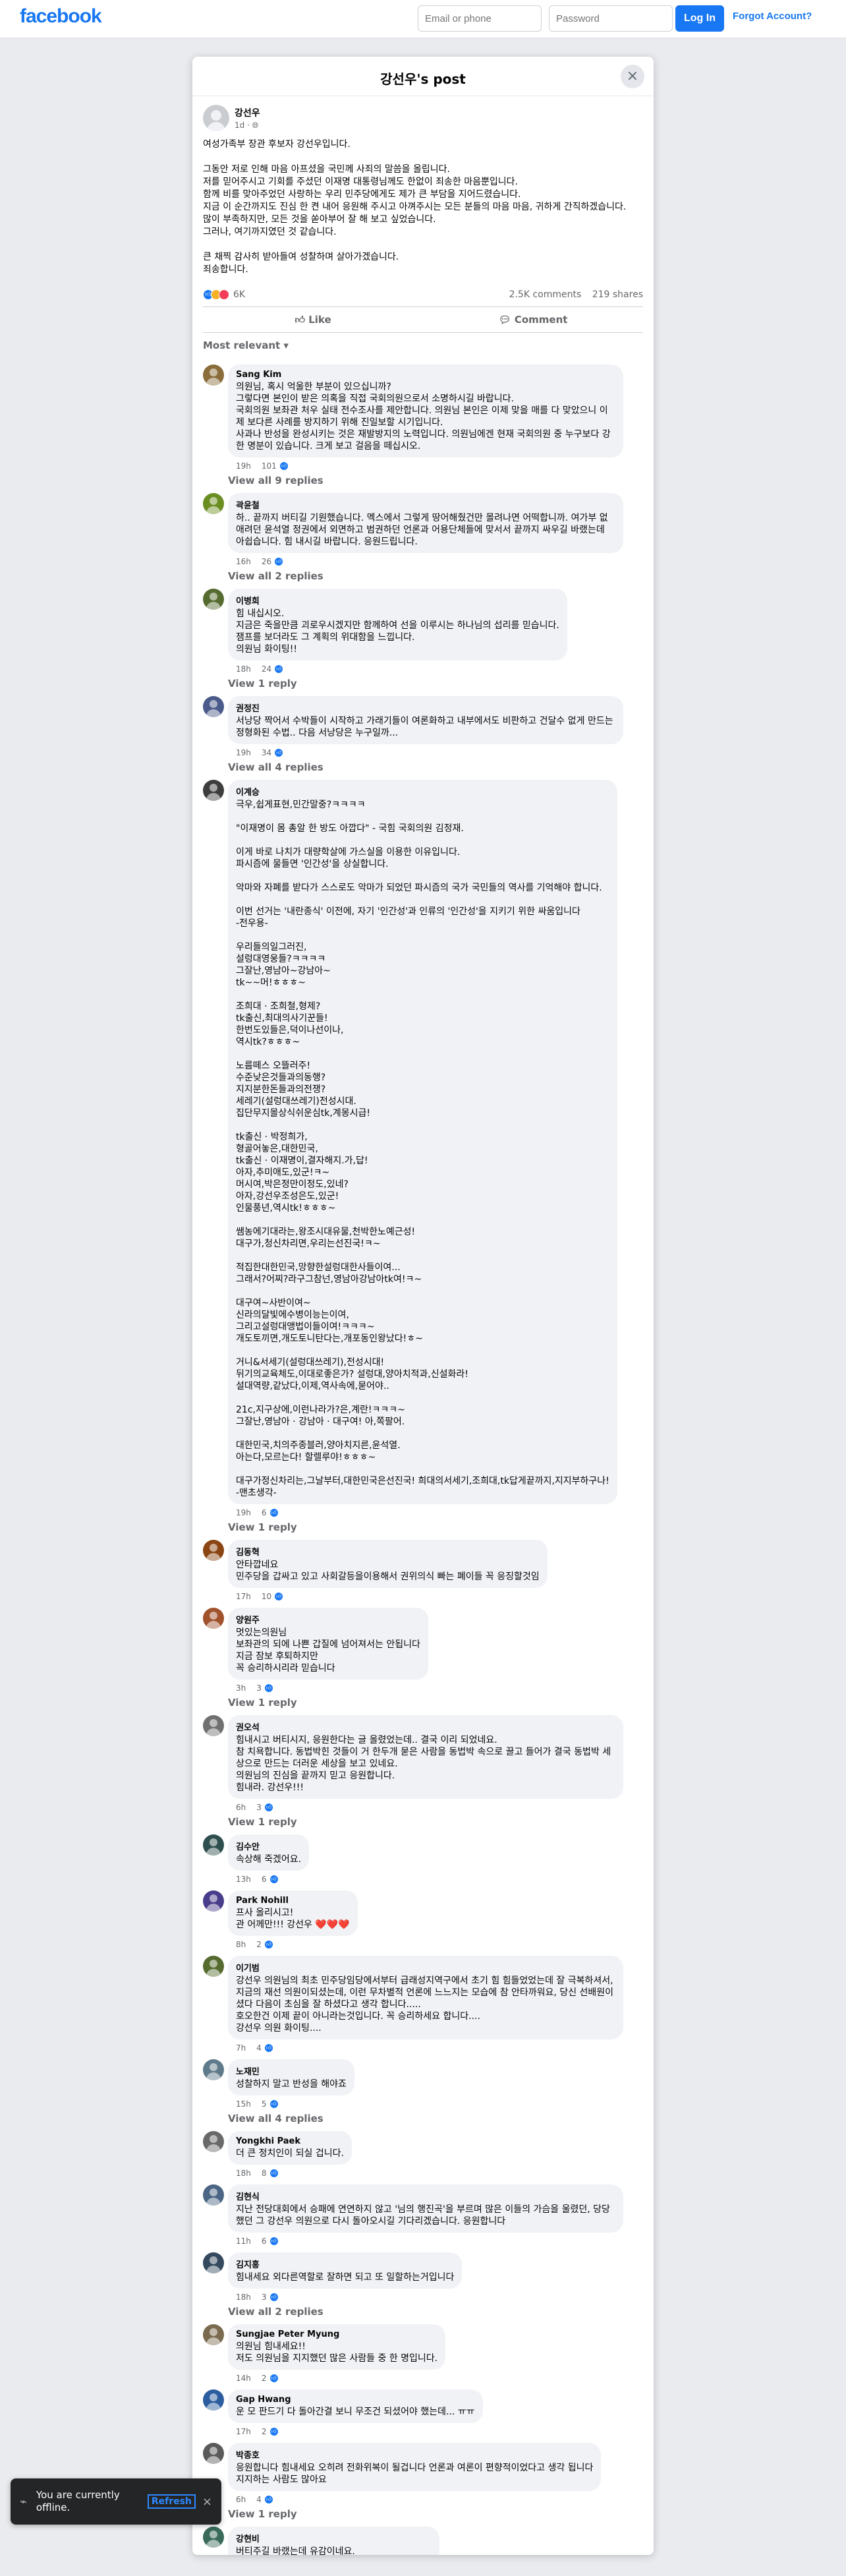 This screenshot has width=846, height=2576. I want to click on comment-author: 김수안, so click(268, 1846).